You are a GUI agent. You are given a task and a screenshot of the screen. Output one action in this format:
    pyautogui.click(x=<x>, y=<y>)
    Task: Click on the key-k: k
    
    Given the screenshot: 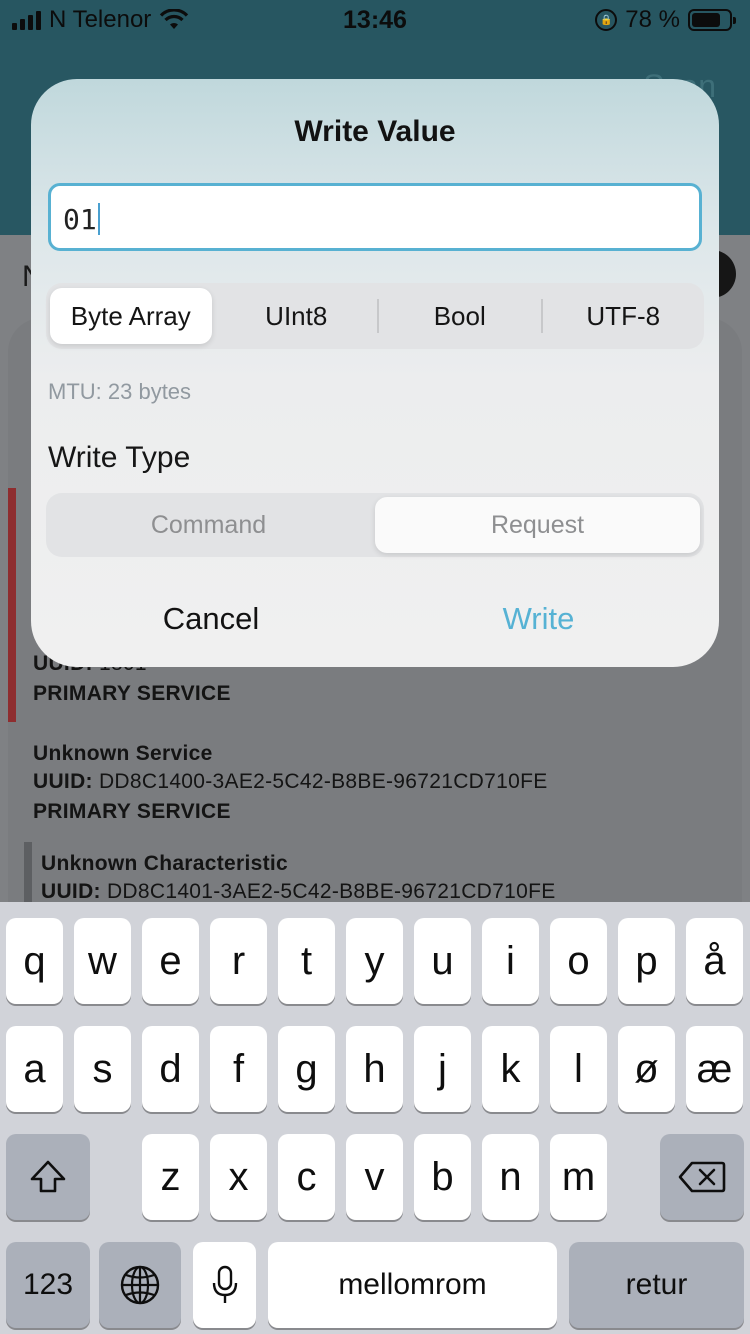 What is the action you would take?
    pyautogui.click(x=510, y=1069)
    